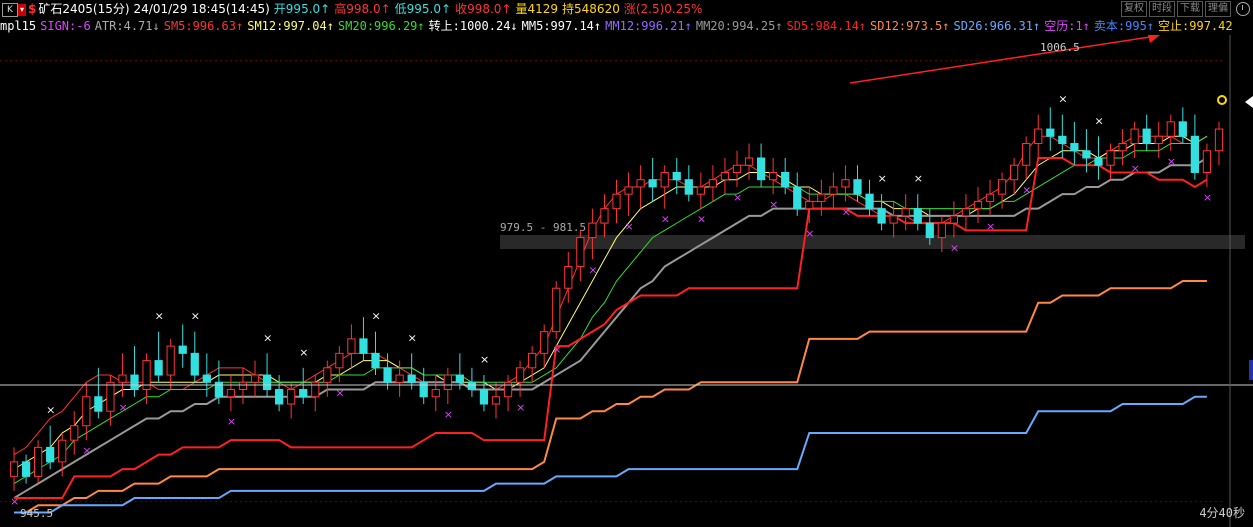 This screenshot has height=527, width=1253. I want to click on kongzhi-value: 空止:997.42, so click(1195, 26).